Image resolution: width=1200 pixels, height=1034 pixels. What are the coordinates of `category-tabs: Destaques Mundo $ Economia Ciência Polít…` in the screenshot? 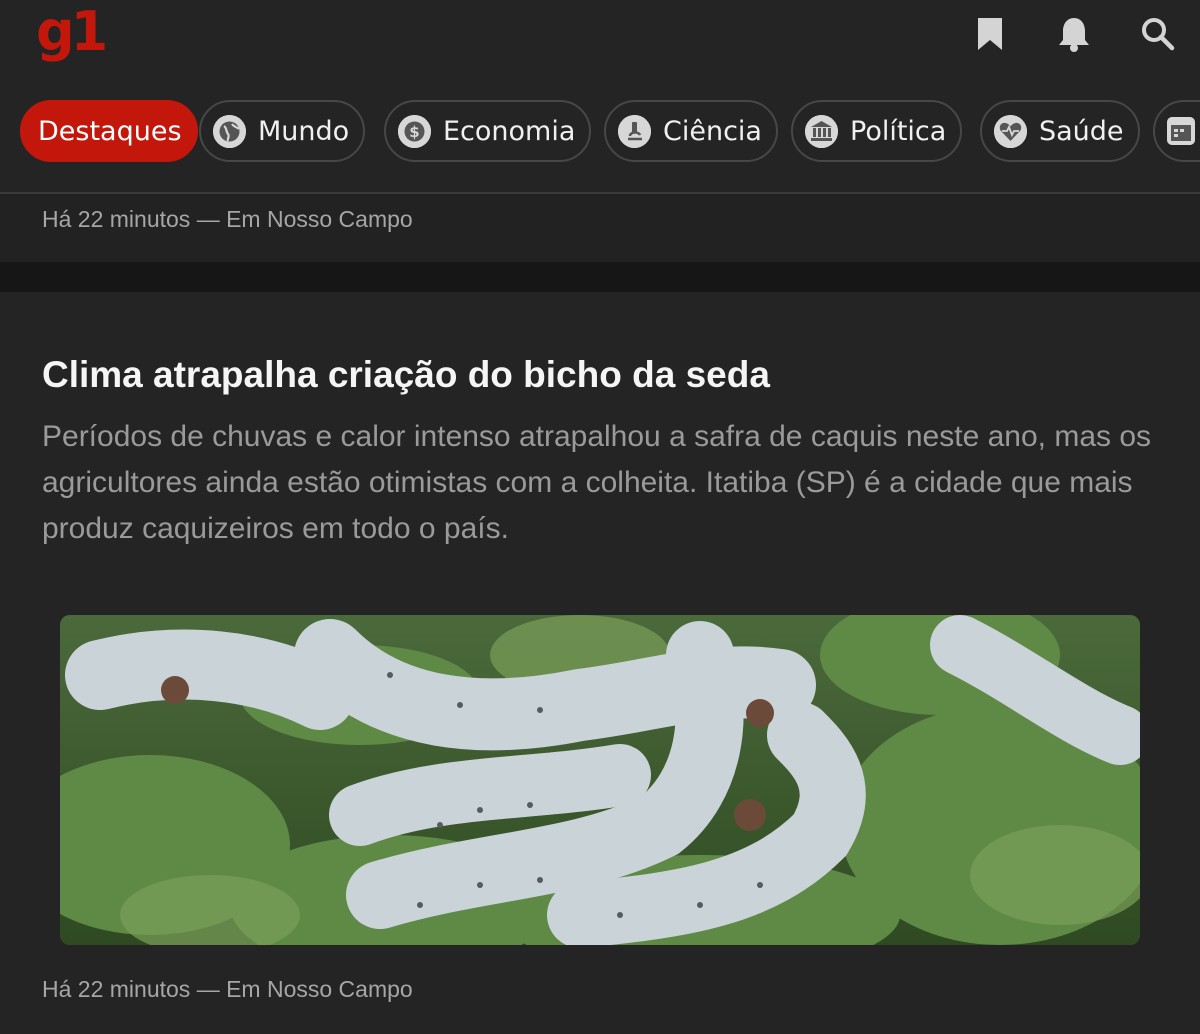 It's located at (600, 133).